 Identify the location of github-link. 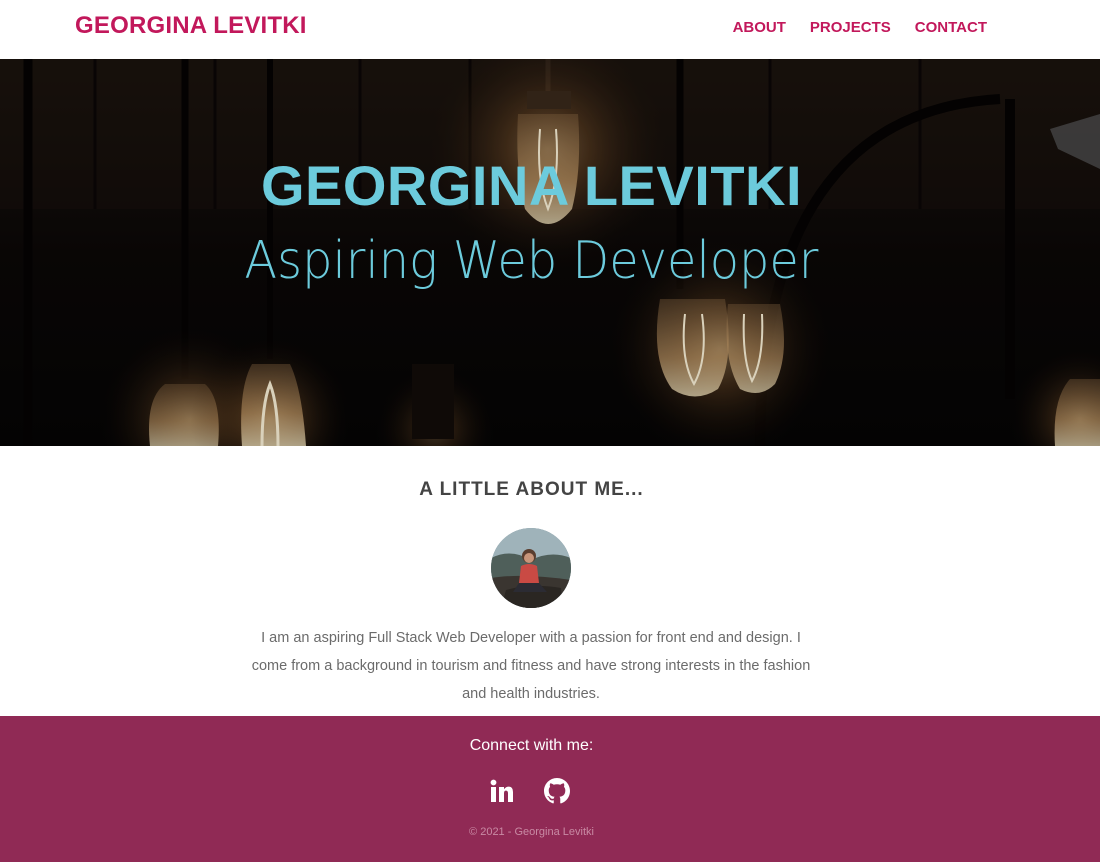
(557, 791).